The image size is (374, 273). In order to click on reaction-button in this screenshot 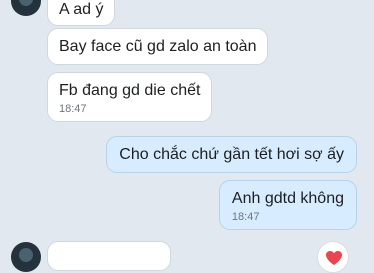, I will do `click(333, 257)`.